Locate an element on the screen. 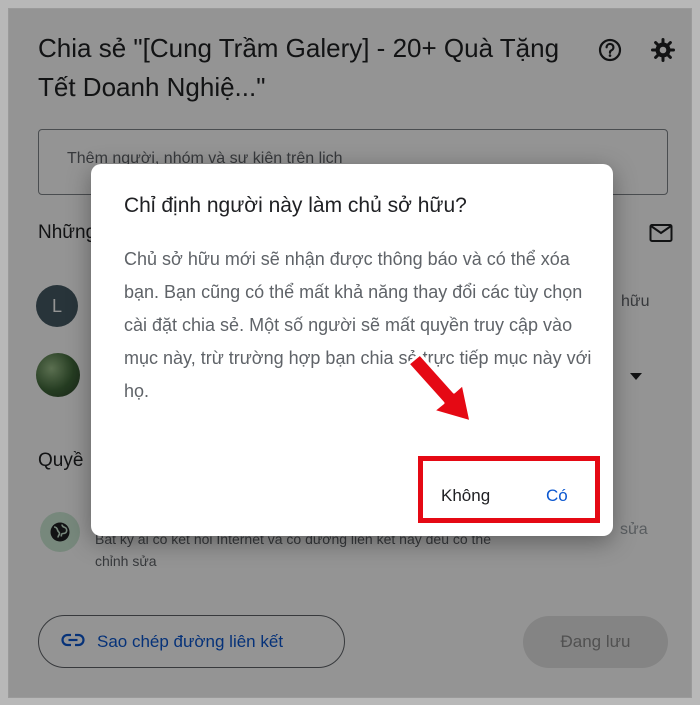 The height and width of the screenshot is (705, 700). confirm-dialog-title: Chỉ định người này làm chủ sở hữu? is located at coordinates (295, 205).